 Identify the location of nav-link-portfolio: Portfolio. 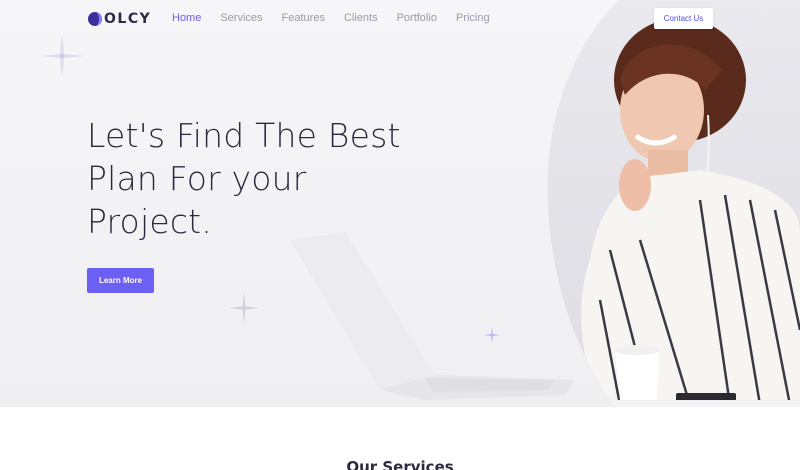
(417, 18).